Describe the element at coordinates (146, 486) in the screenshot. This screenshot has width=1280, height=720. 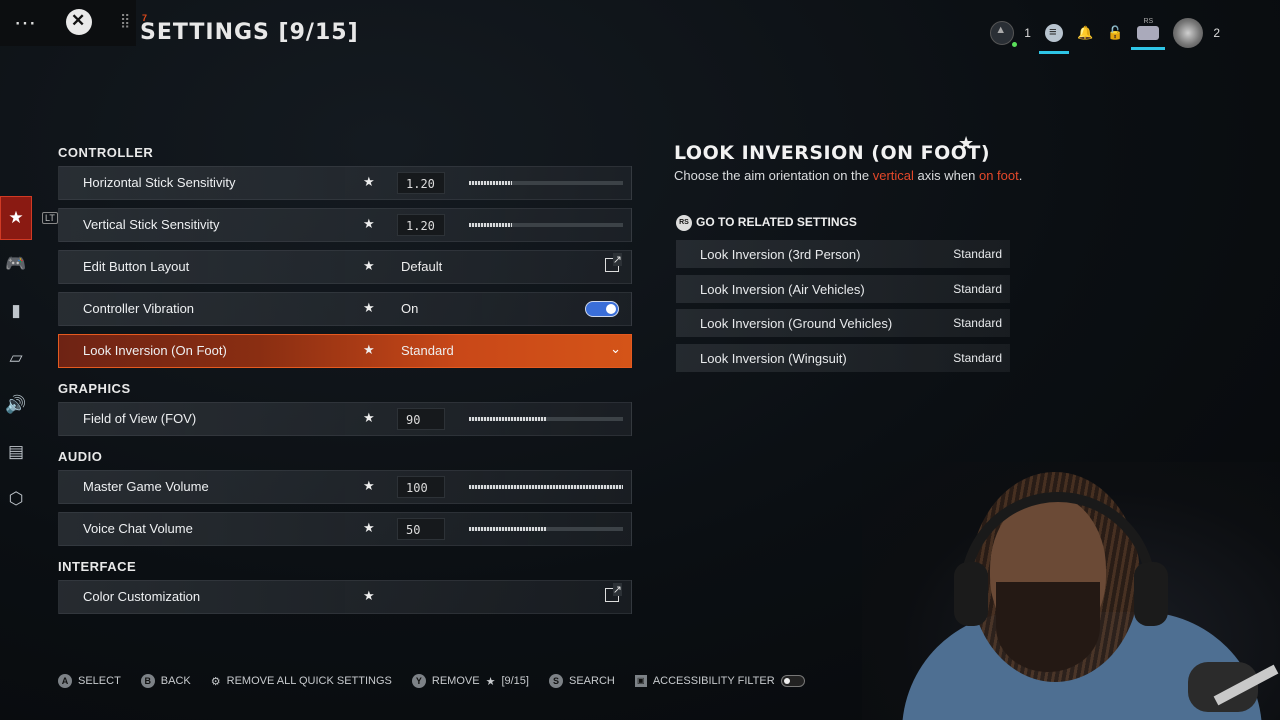
I see `setting-label: Master Game Volume` at that location.